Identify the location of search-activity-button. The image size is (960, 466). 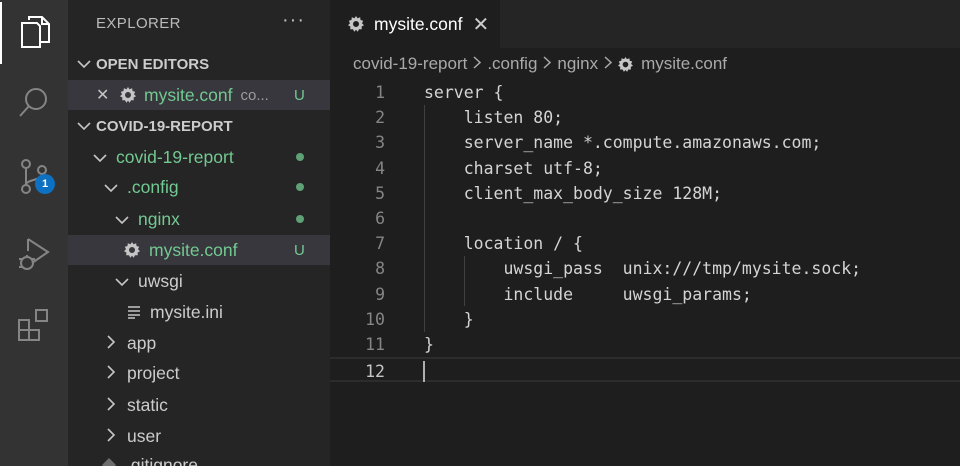
(34, 105).